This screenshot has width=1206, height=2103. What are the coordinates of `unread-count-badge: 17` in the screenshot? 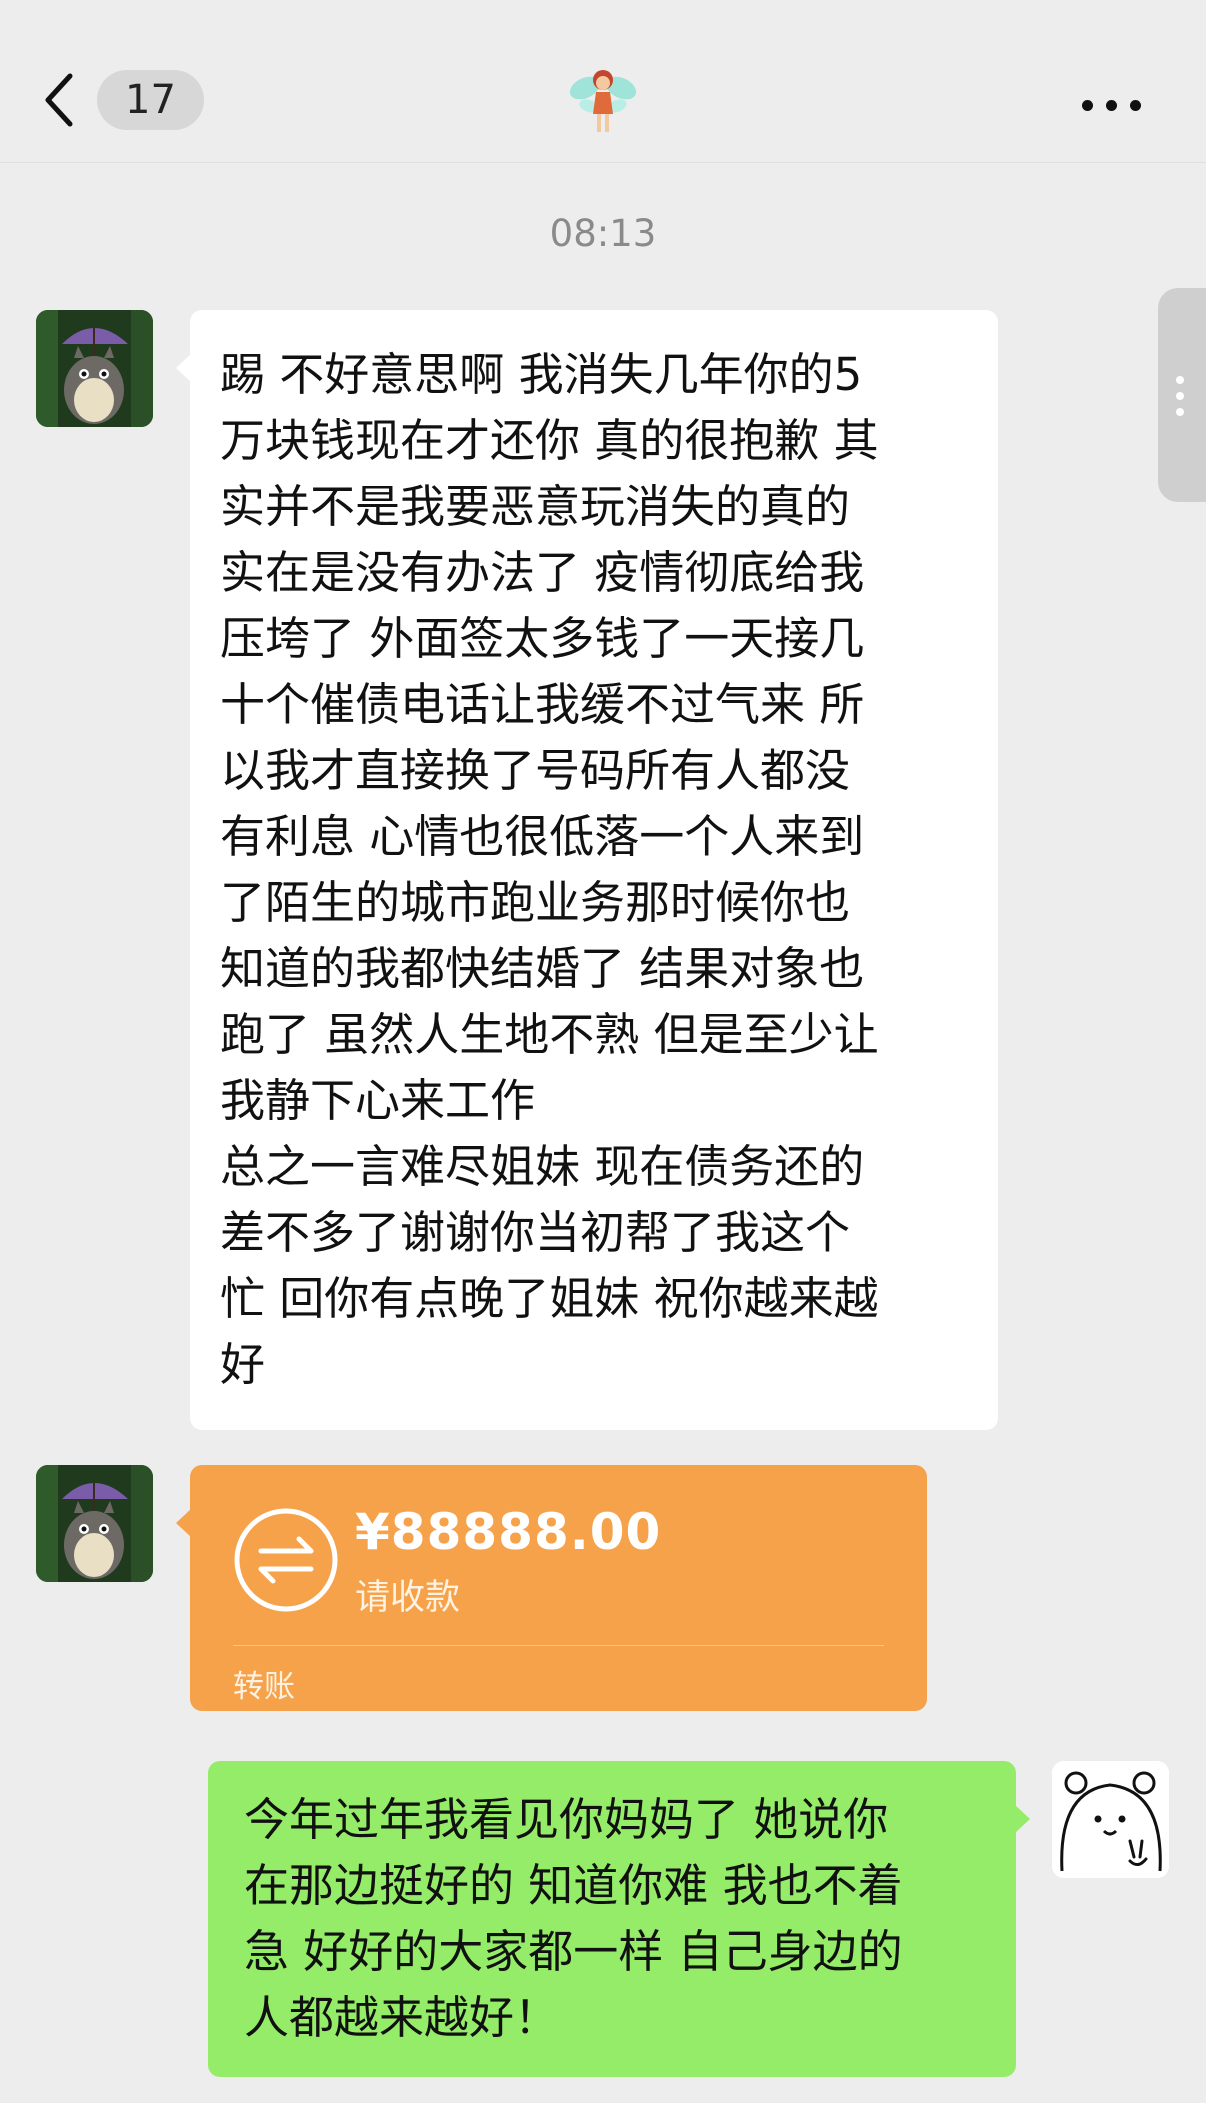 It's located at (150, 100).